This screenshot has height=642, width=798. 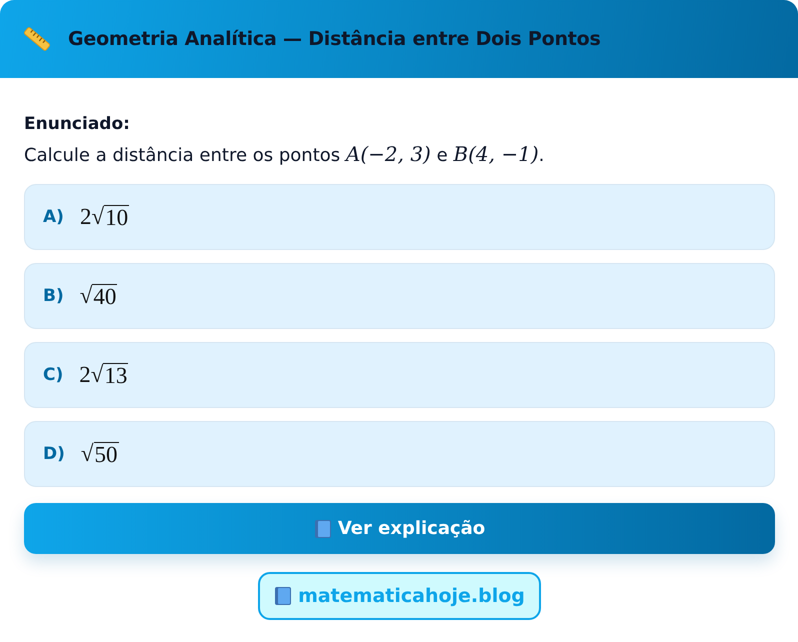 I want to click on page-title: Geometria Analítica — Distância entre Dois Pontos, so click(x=334, y=39).